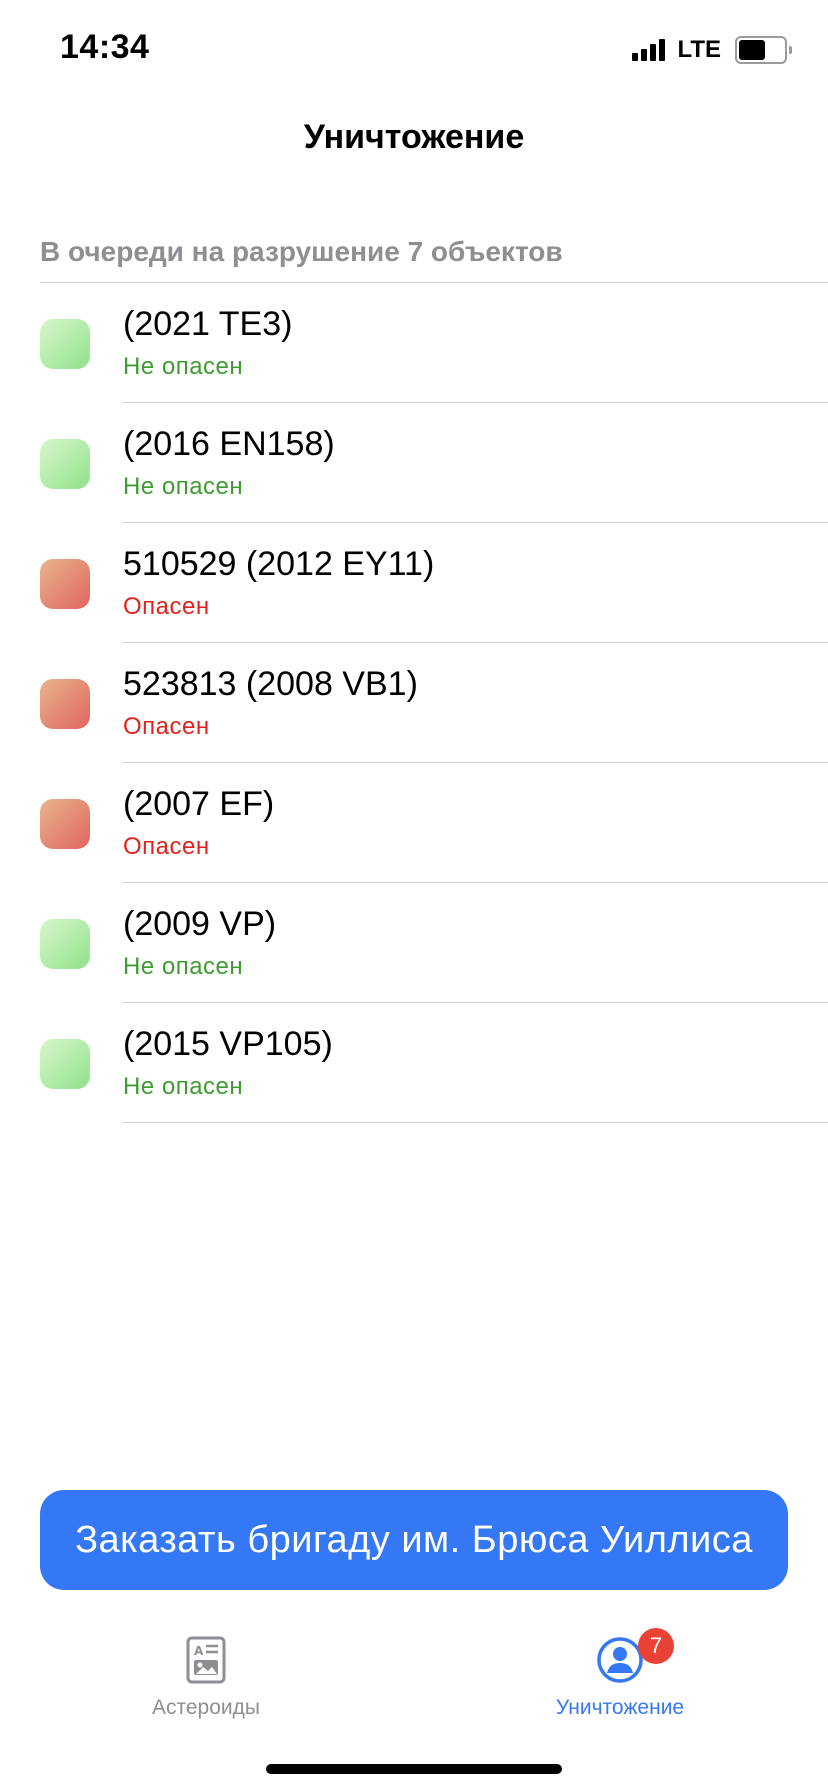 The image size is (828, 1792). Describe the element at coordinates (208, 324) in the screenshot. I see `asteroid-name: (2021 TE3)` at that location.